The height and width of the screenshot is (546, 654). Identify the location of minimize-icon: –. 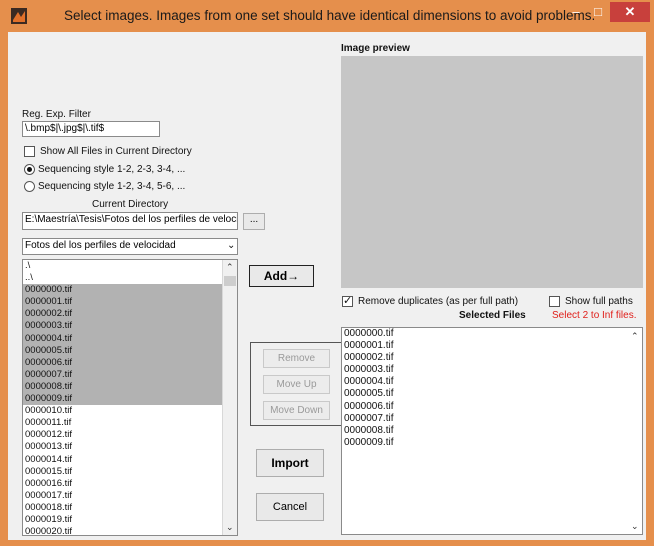
(576, 11).